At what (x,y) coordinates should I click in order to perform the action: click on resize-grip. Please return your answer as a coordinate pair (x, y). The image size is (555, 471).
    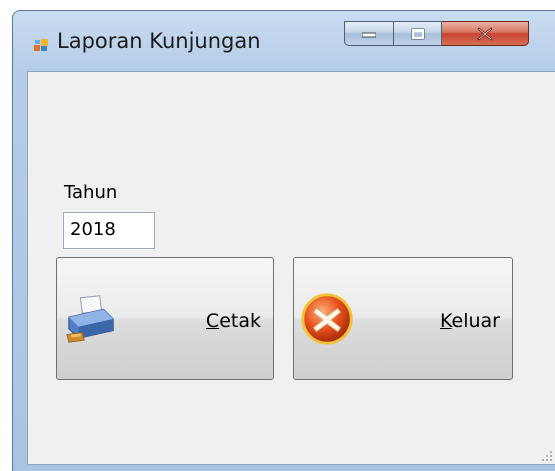
    Looking at the image, I should click on (547, 456).